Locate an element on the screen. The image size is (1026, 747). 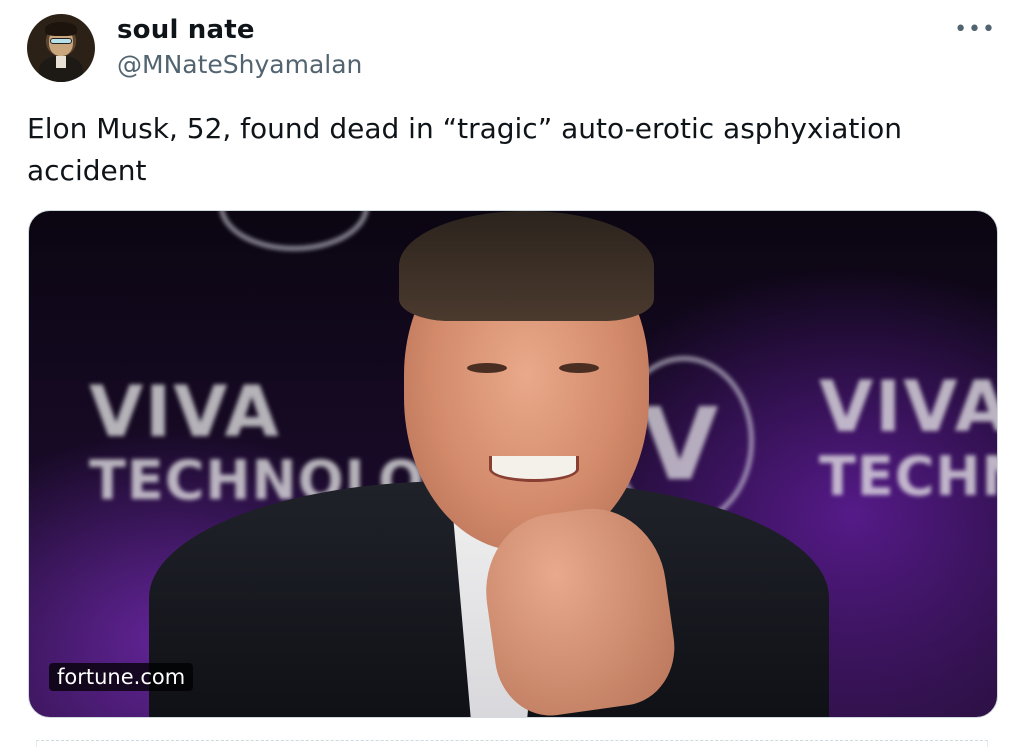
more-horizontal-icon: ••• is located at coordinates (975, 30).